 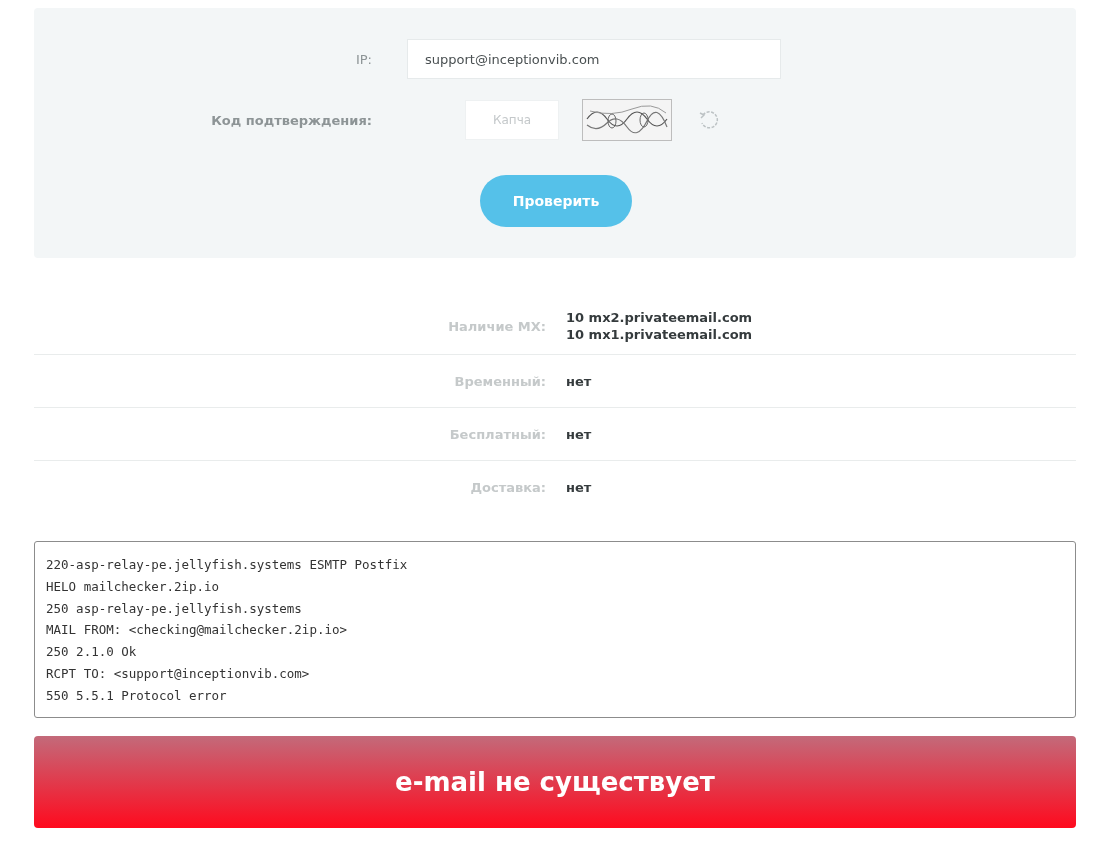 What do you see at coordinates (500, 381) in the screenshot?
I see `result-label: Временный:` at bounding box center [500, 381].